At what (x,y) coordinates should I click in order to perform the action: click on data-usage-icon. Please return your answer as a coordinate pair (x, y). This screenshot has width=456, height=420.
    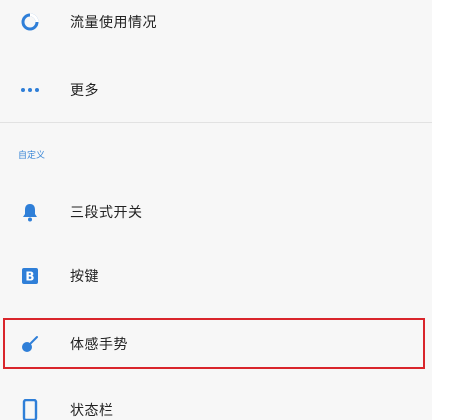
    Looking at the image, I should click on (30, 22).